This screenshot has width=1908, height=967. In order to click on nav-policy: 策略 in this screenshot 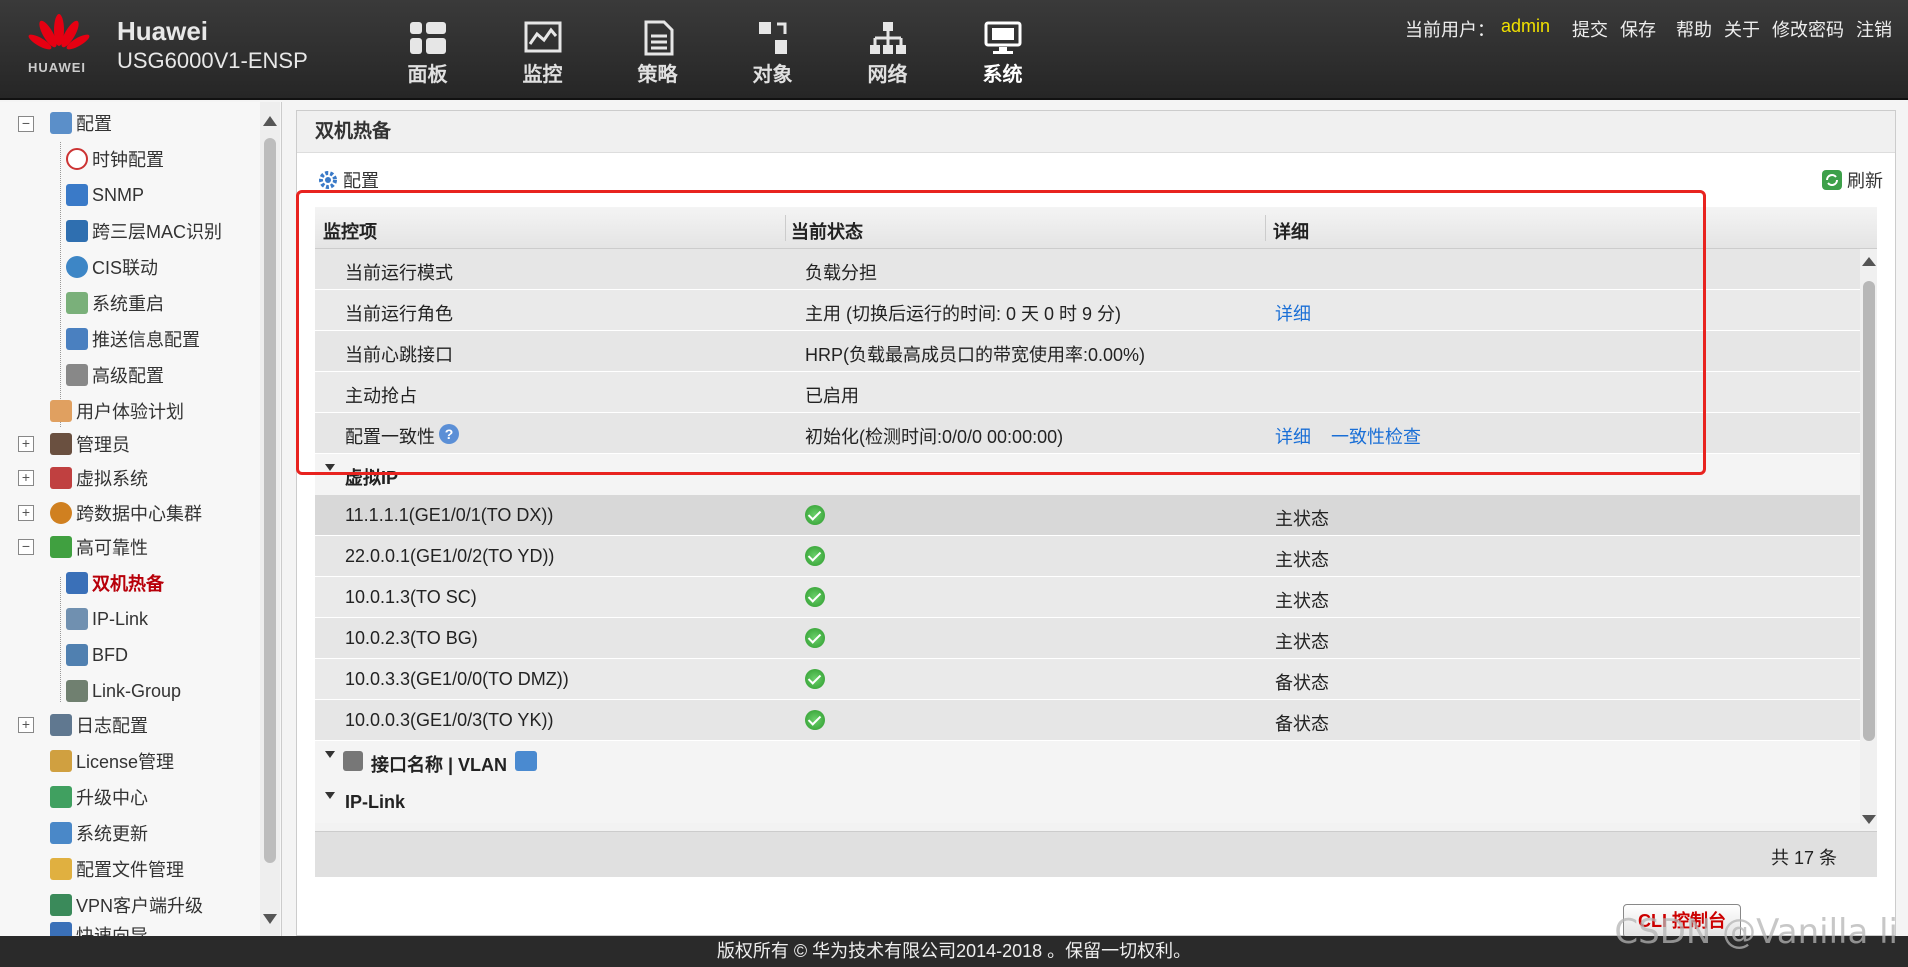, I will do `click(657, 53)`.